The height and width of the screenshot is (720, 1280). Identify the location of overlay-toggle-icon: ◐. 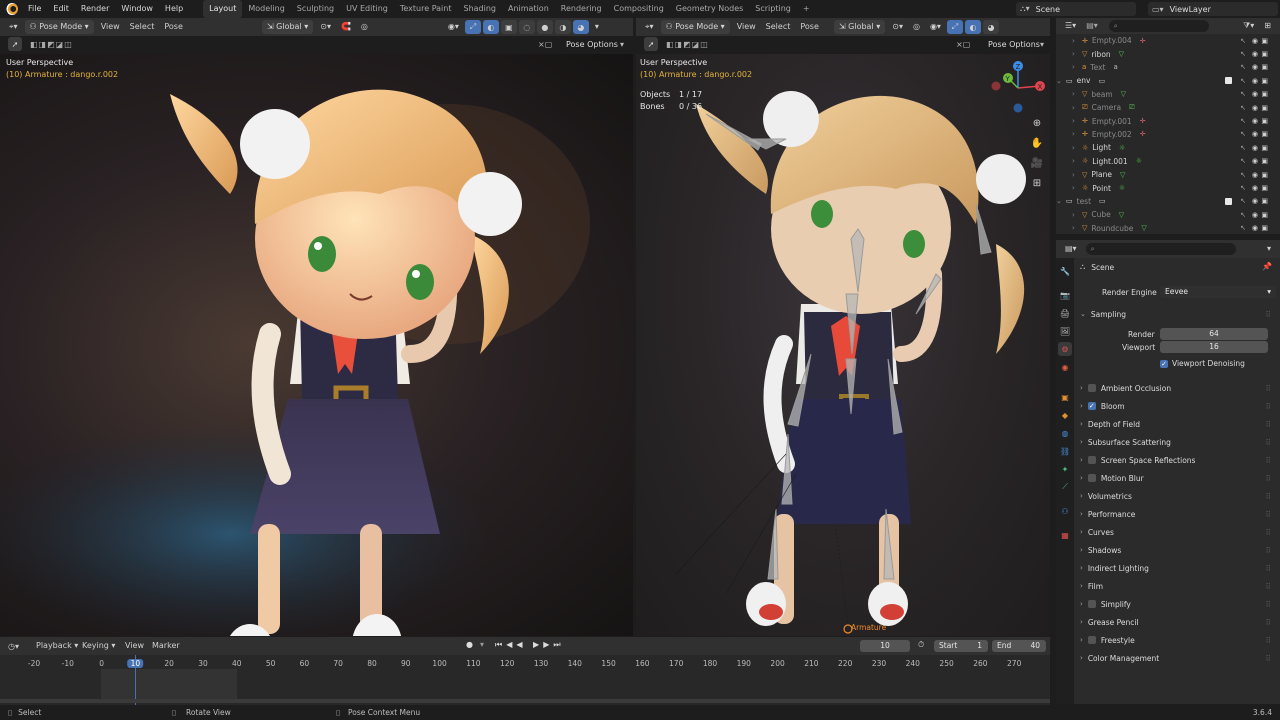
(972, 27).